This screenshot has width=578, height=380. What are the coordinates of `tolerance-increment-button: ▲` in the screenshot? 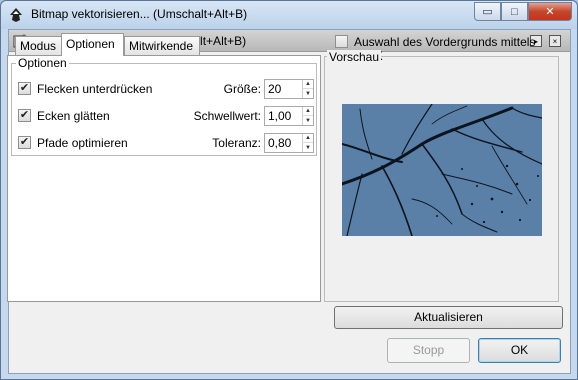 It's located at (307, 138).